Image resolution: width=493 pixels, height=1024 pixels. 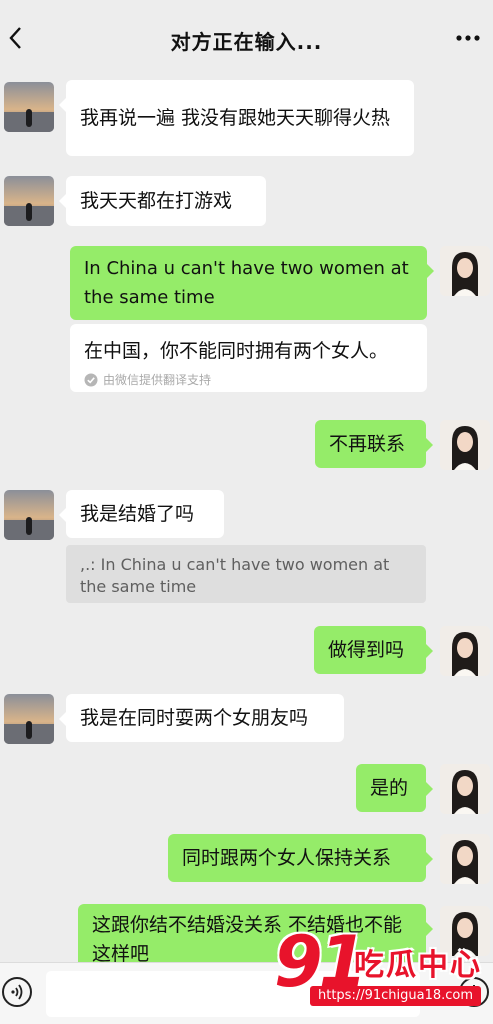 What do you see at coordinates (91, 379) in the screenshot?
I see `check-circle-icon` at bounding box center [91, 379].